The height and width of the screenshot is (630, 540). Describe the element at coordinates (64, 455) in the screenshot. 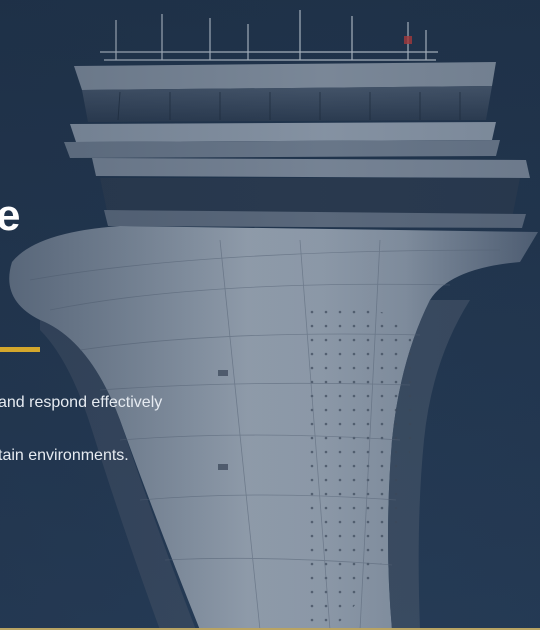

I see `body-text-line-2: tain environments.` at that location.